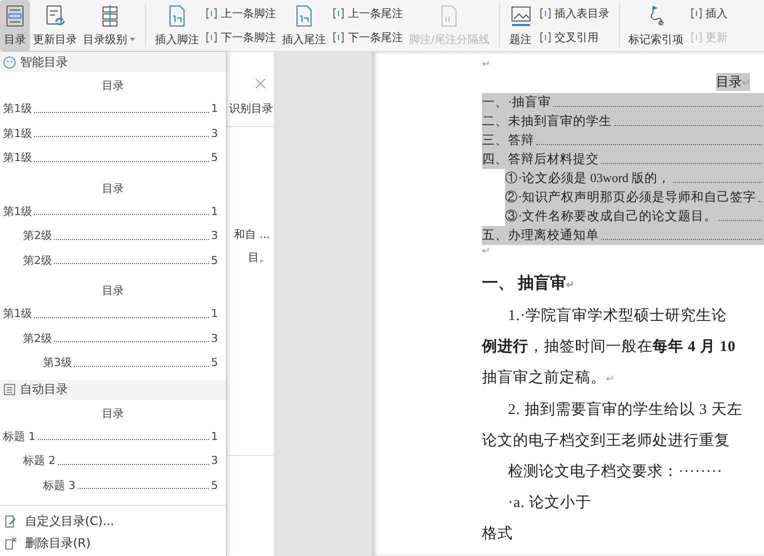 Image resolution: width=764 pixels, height=556 pixels. Describe the element at coordinates (259, 257) in the screenshot. I see `card-text: 目。` at that location.